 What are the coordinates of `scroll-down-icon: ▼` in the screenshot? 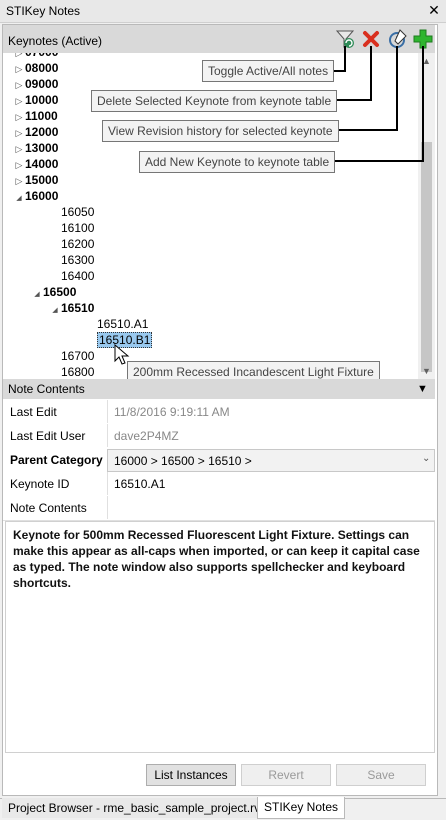 It's located at (426, 371).